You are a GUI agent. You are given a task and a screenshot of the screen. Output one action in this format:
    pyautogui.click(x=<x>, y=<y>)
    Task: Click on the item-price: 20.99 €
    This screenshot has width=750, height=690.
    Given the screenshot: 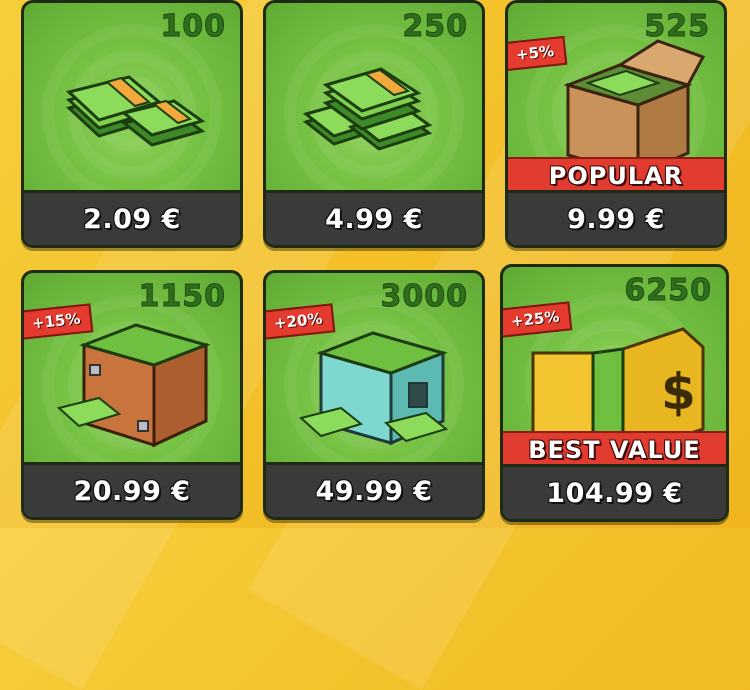 What is the action you would take?
    pyautogui.click(x=132, y=491)
    